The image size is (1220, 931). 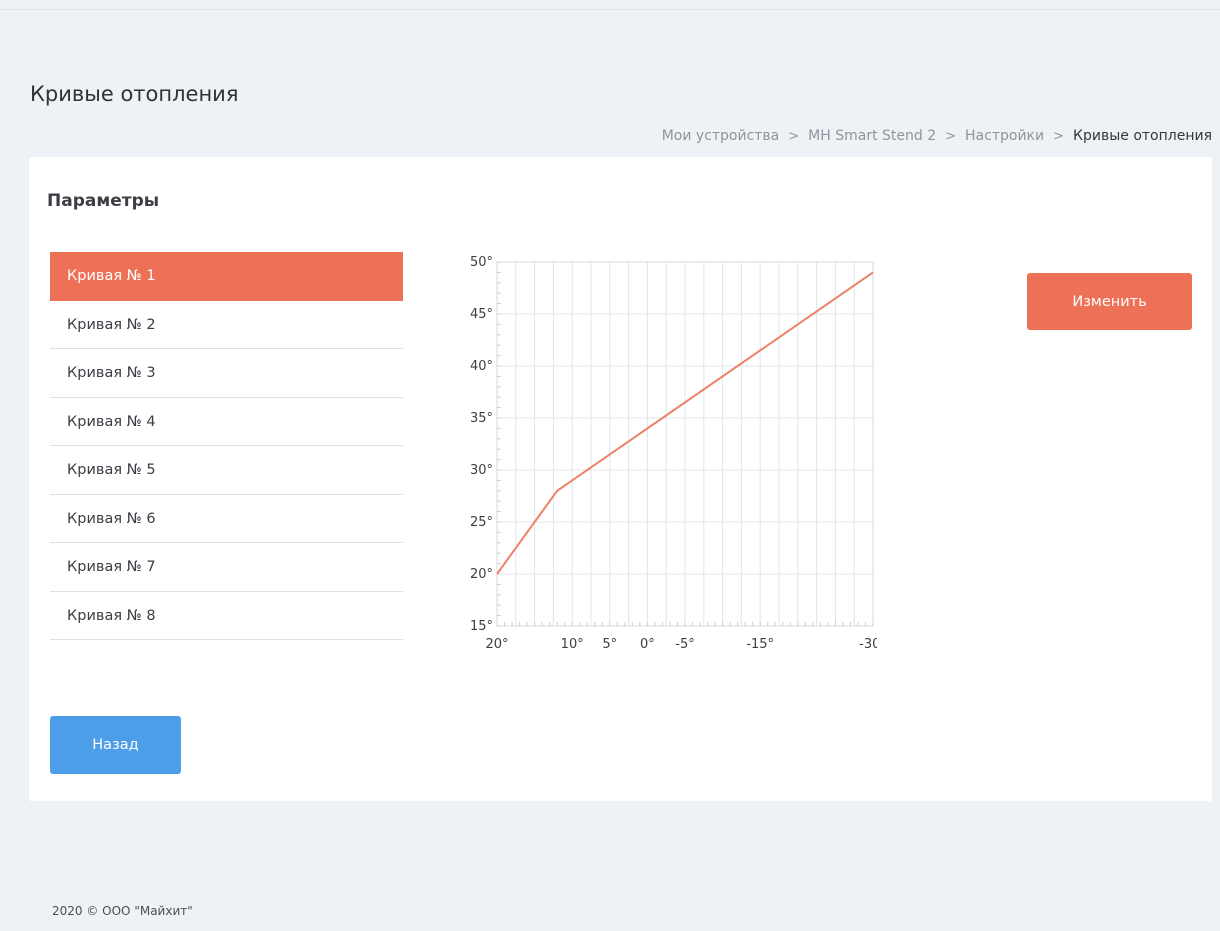 I want to click on top-divider, so click(x=610, y=9).